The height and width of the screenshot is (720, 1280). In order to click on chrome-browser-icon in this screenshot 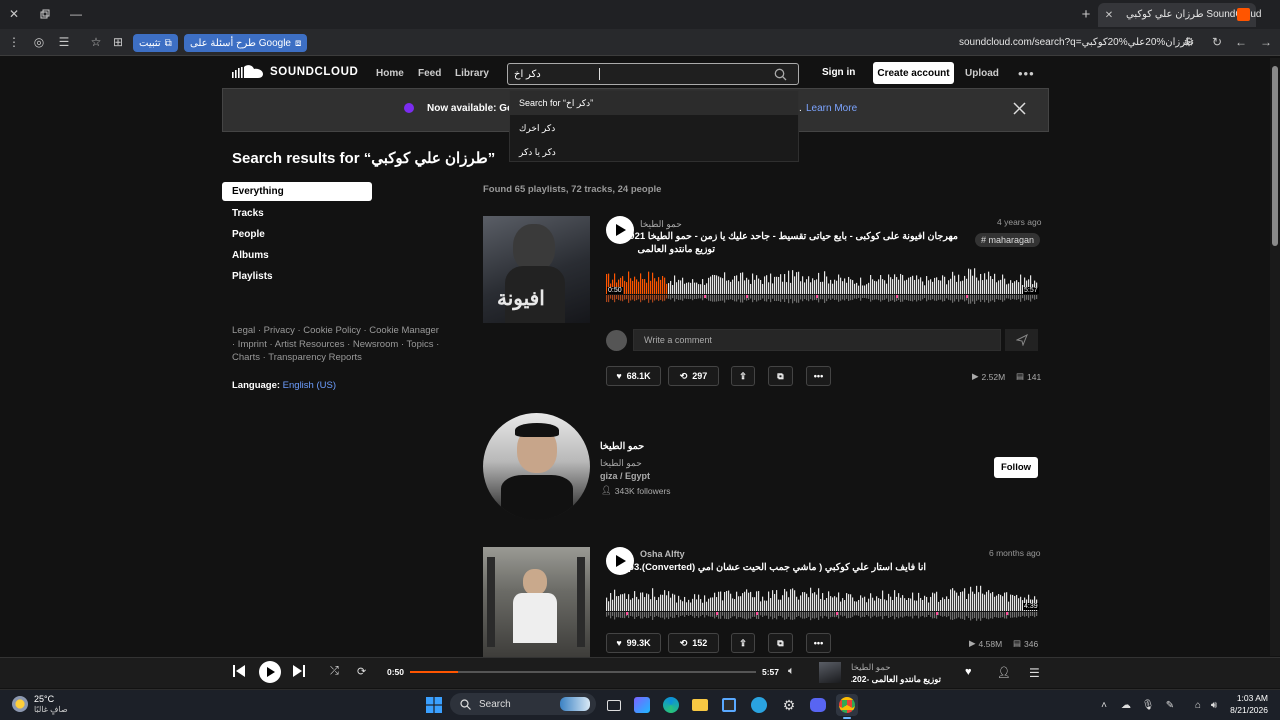, I will do `click(847, 705)`.